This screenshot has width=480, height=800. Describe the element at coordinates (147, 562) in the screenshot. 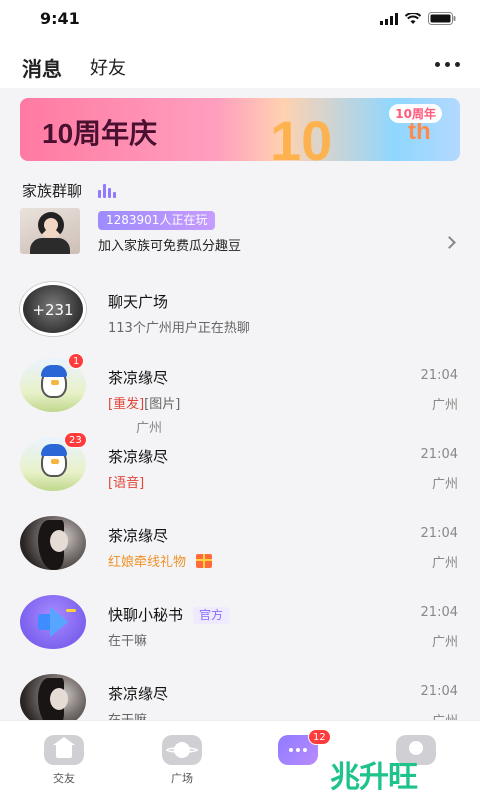

I see `gift-text: 红娘牵线礼物` at that location.